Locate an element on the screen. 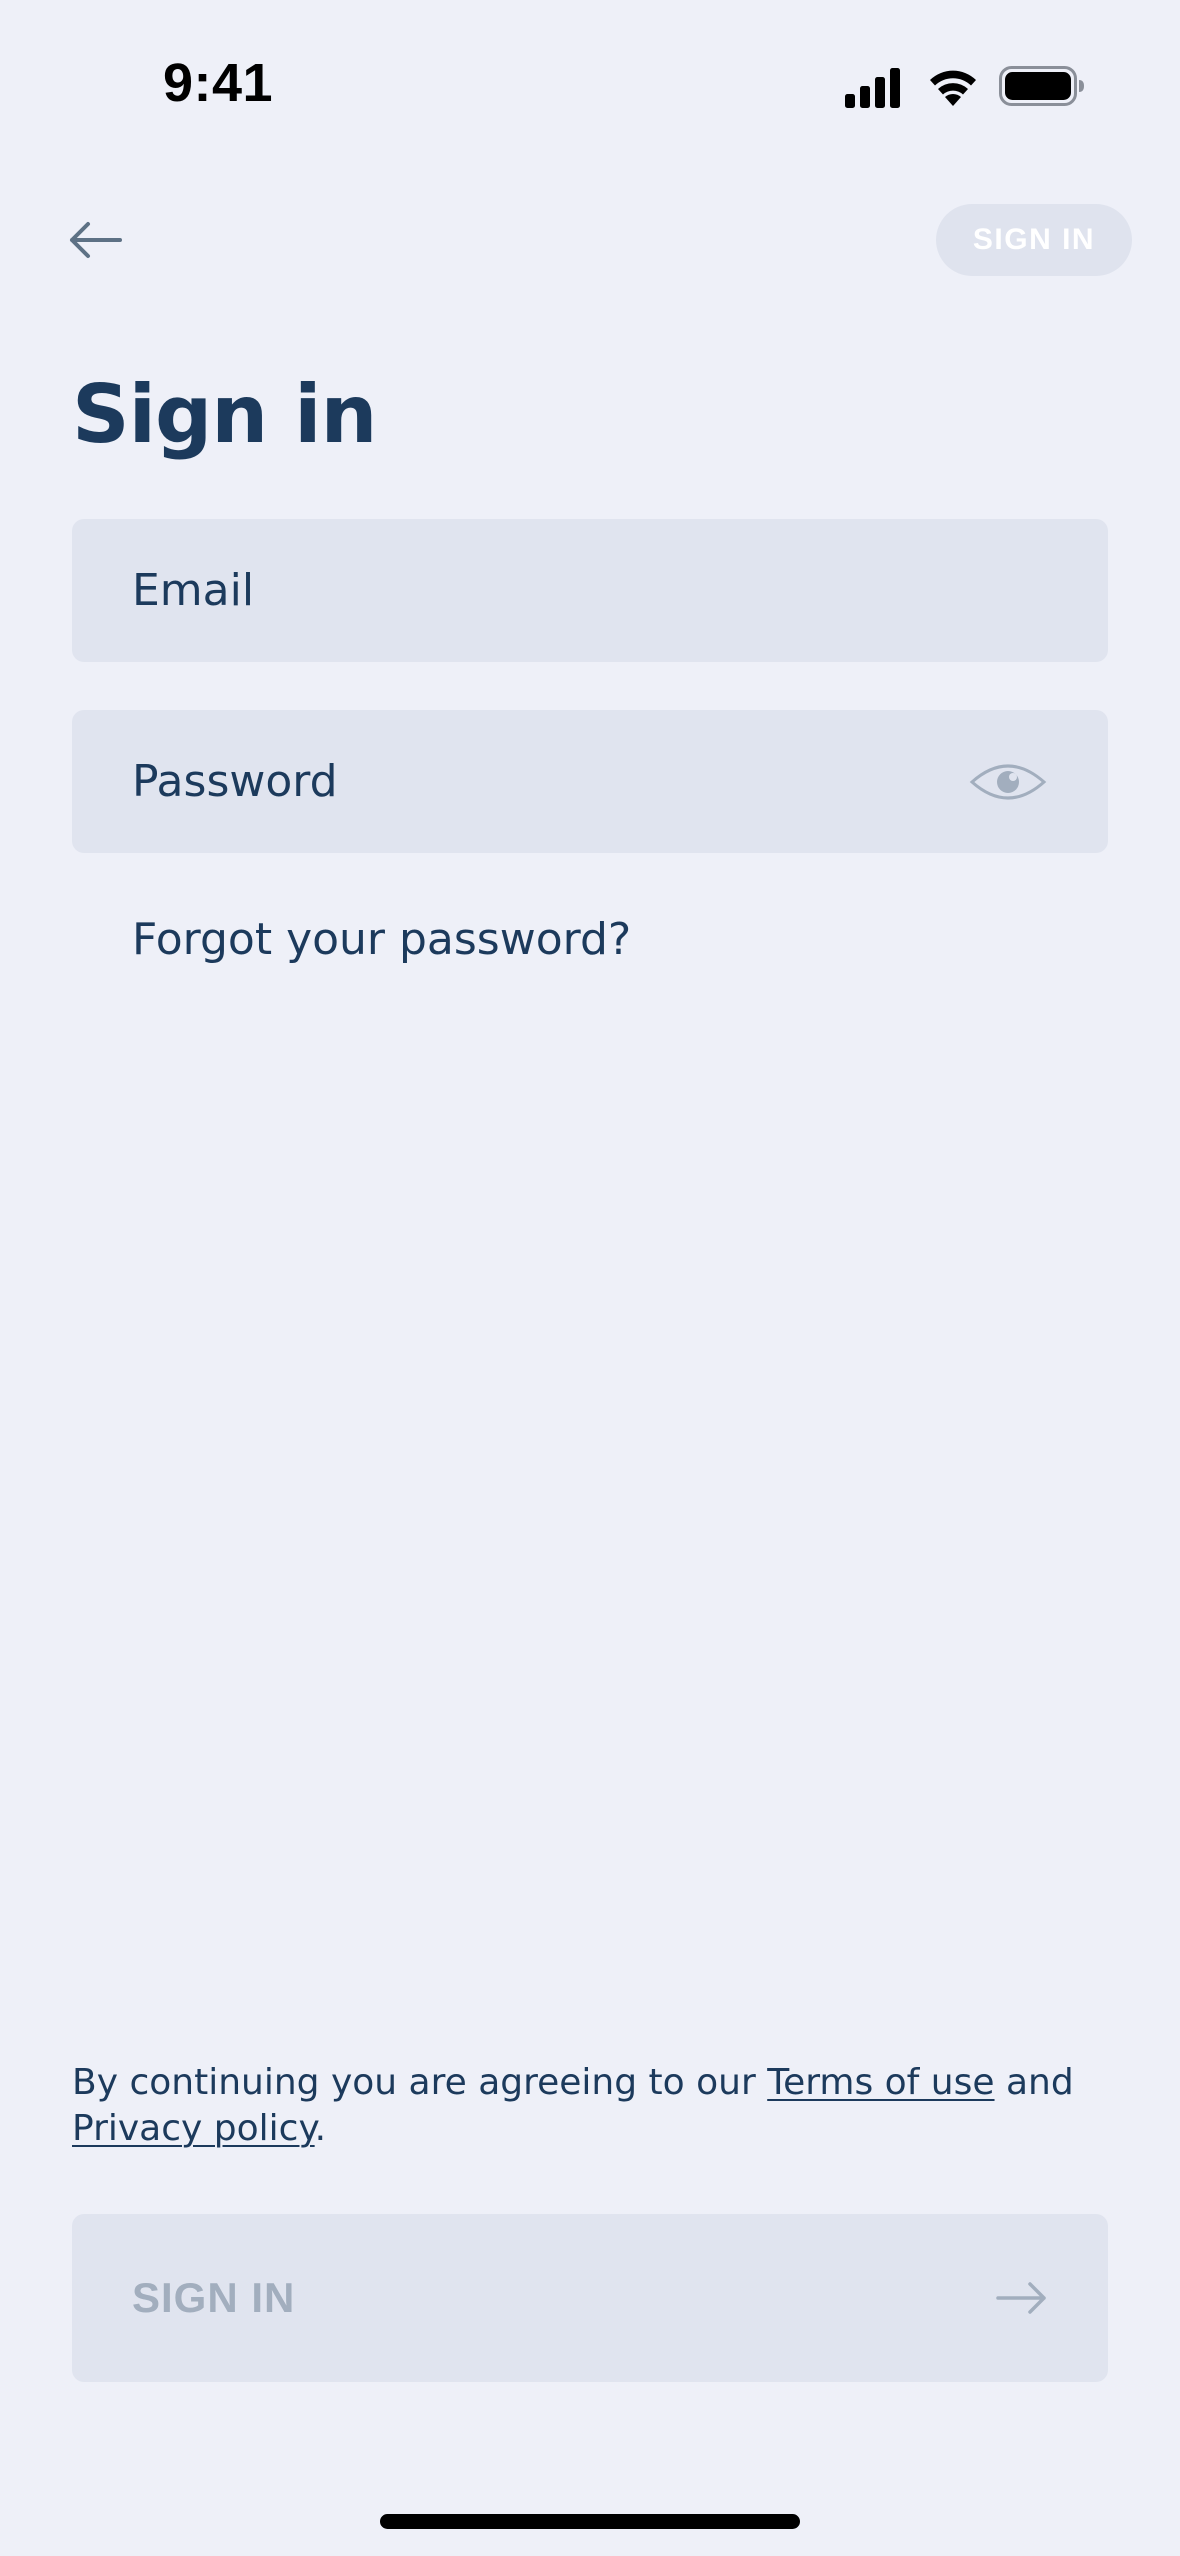 This screenshot has height=2556, width=1180. forgot-password-link: Forgot your password? is located at coordinates (381, 939).